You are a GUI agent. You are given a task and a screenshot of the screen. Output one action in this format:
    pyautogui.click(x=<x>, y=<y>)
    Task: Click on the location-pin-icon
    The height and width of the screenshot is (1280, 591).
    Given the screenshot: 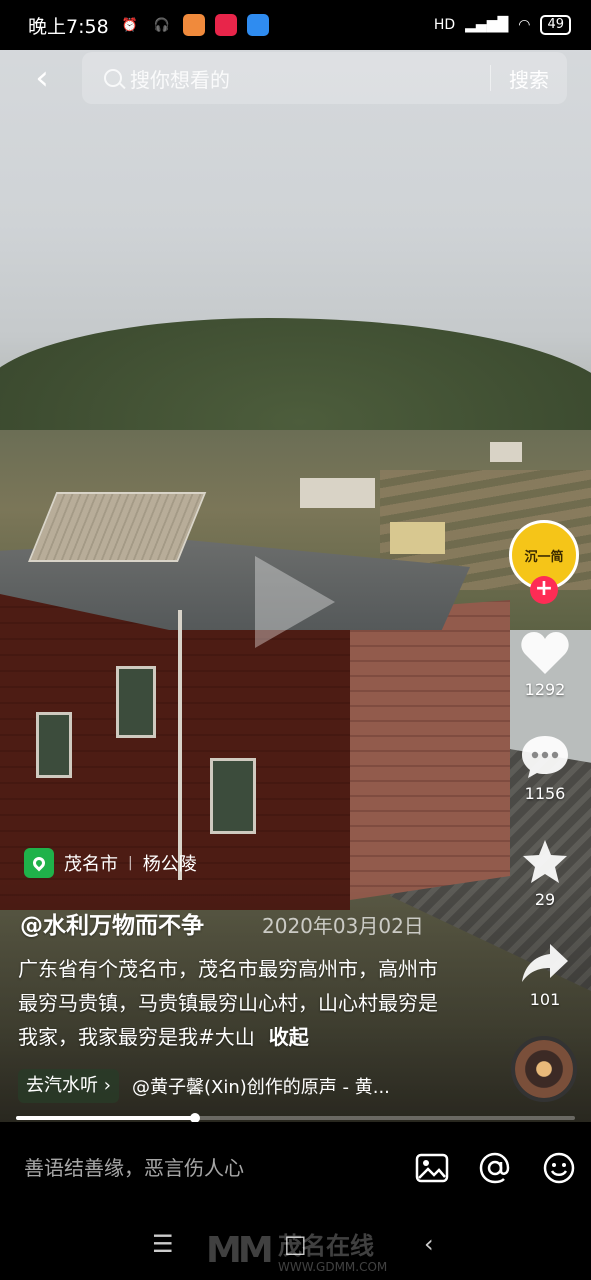 What is the action you would take?
    pyautogui.click(x=39, y=863)
    